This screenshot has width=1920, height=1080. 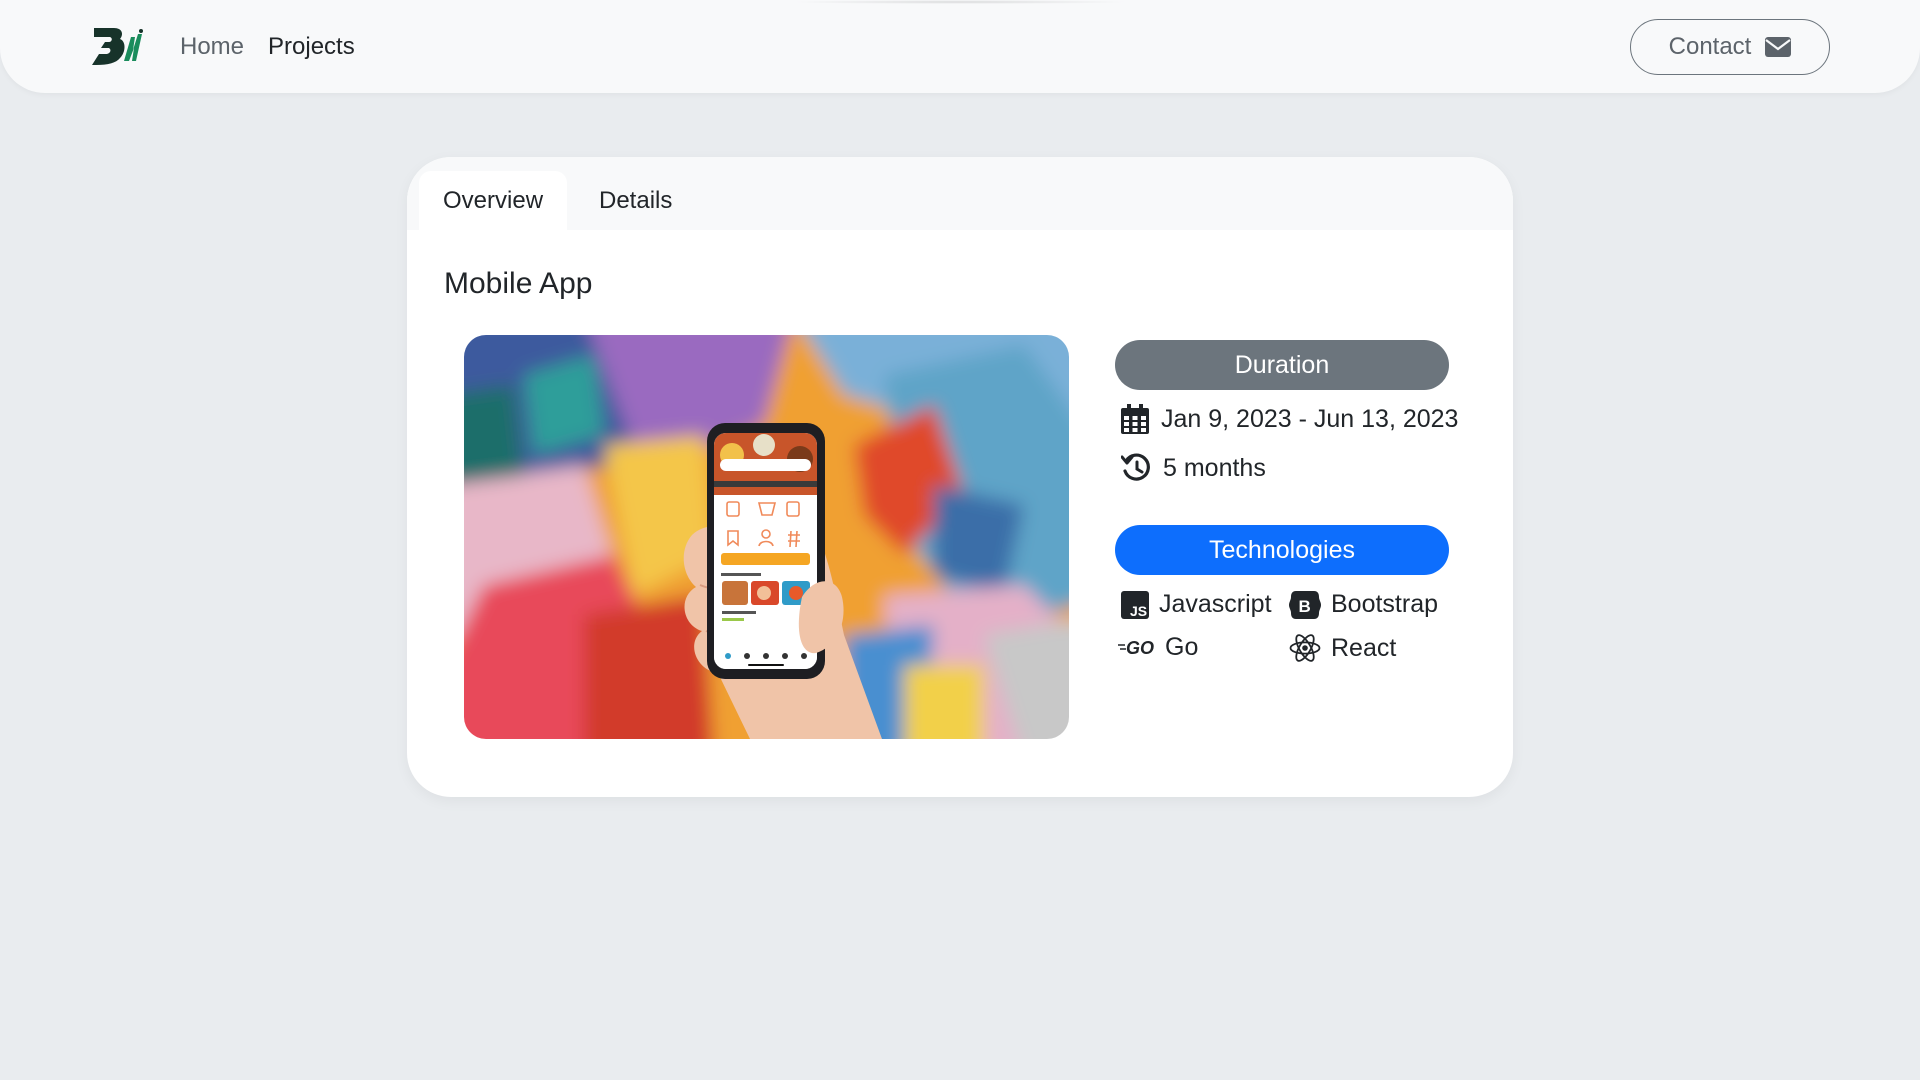 I want to click on contact-button-label: Contact, so click(x=1710, y=46).